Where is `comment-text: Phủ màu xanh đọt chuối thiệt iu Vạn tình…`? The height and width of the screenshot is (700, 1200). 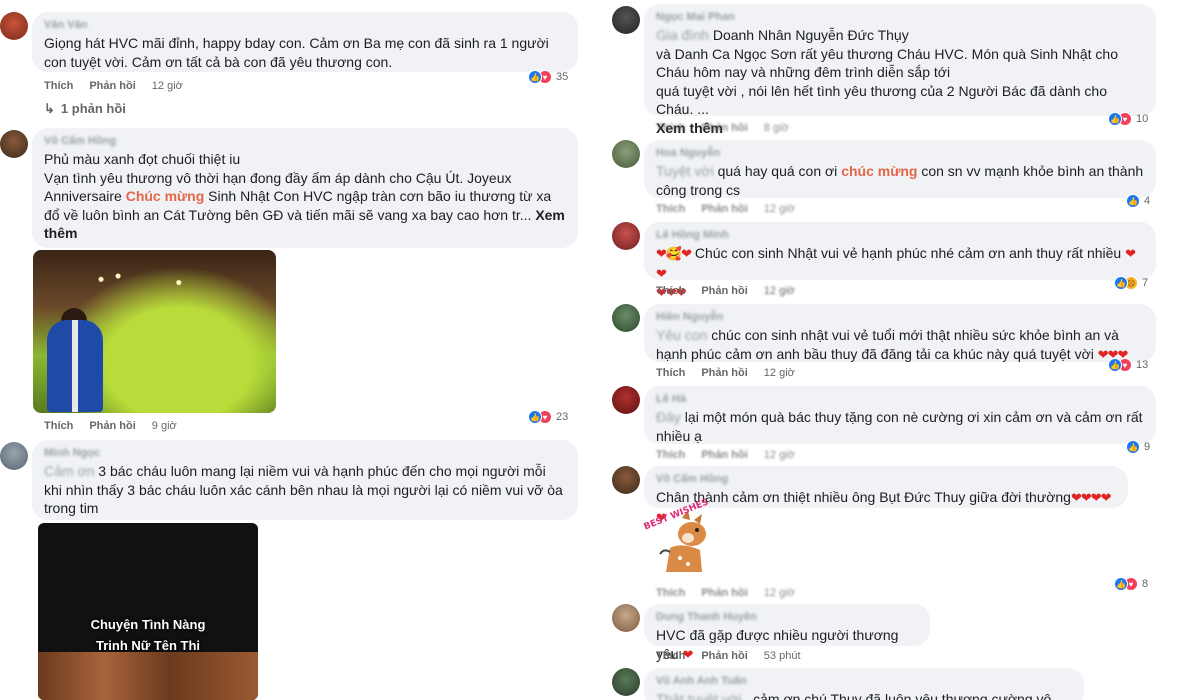
comment-text: Phủ màu xanh đọt chuối thiệt iu Vạn tình… is located at coordinates (305, 196).